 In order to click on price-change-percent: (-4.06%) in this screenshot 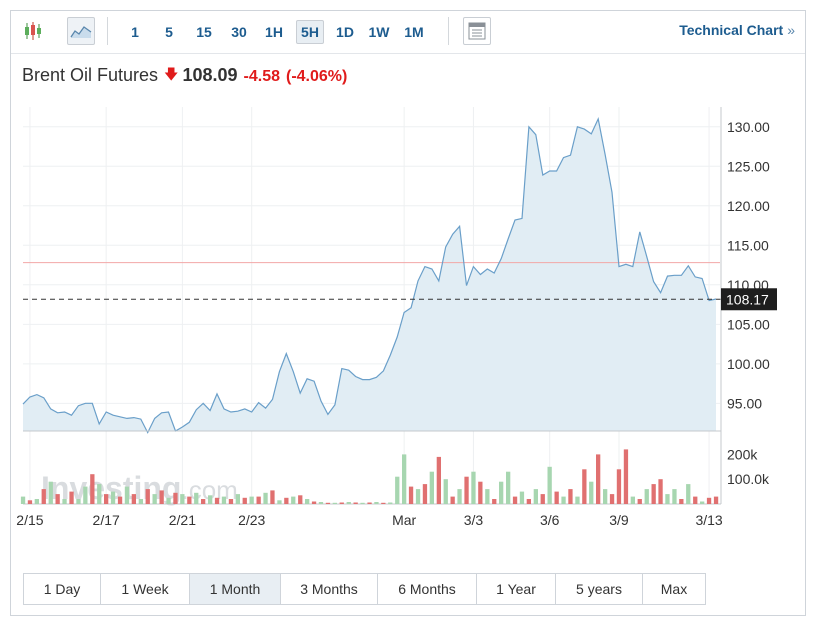, I will do `click(316, 76)`.